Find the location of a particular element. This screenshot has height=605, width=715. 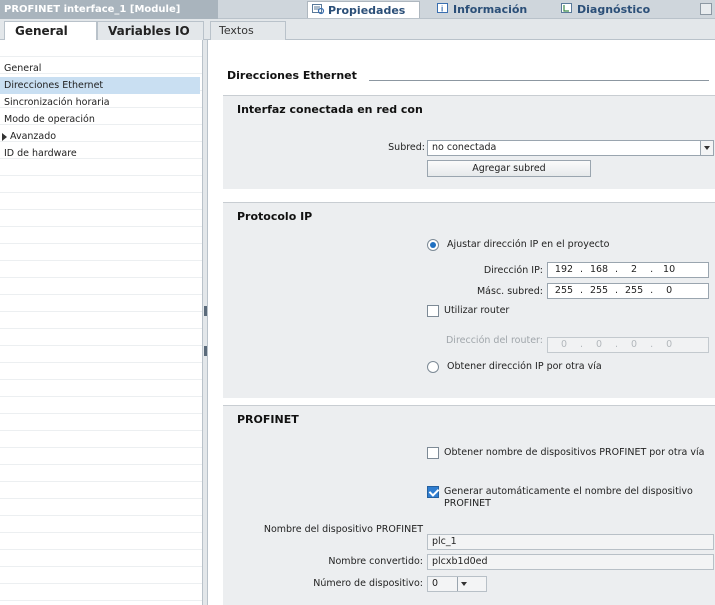

svg-text: i is located at coordinates (442, 9).